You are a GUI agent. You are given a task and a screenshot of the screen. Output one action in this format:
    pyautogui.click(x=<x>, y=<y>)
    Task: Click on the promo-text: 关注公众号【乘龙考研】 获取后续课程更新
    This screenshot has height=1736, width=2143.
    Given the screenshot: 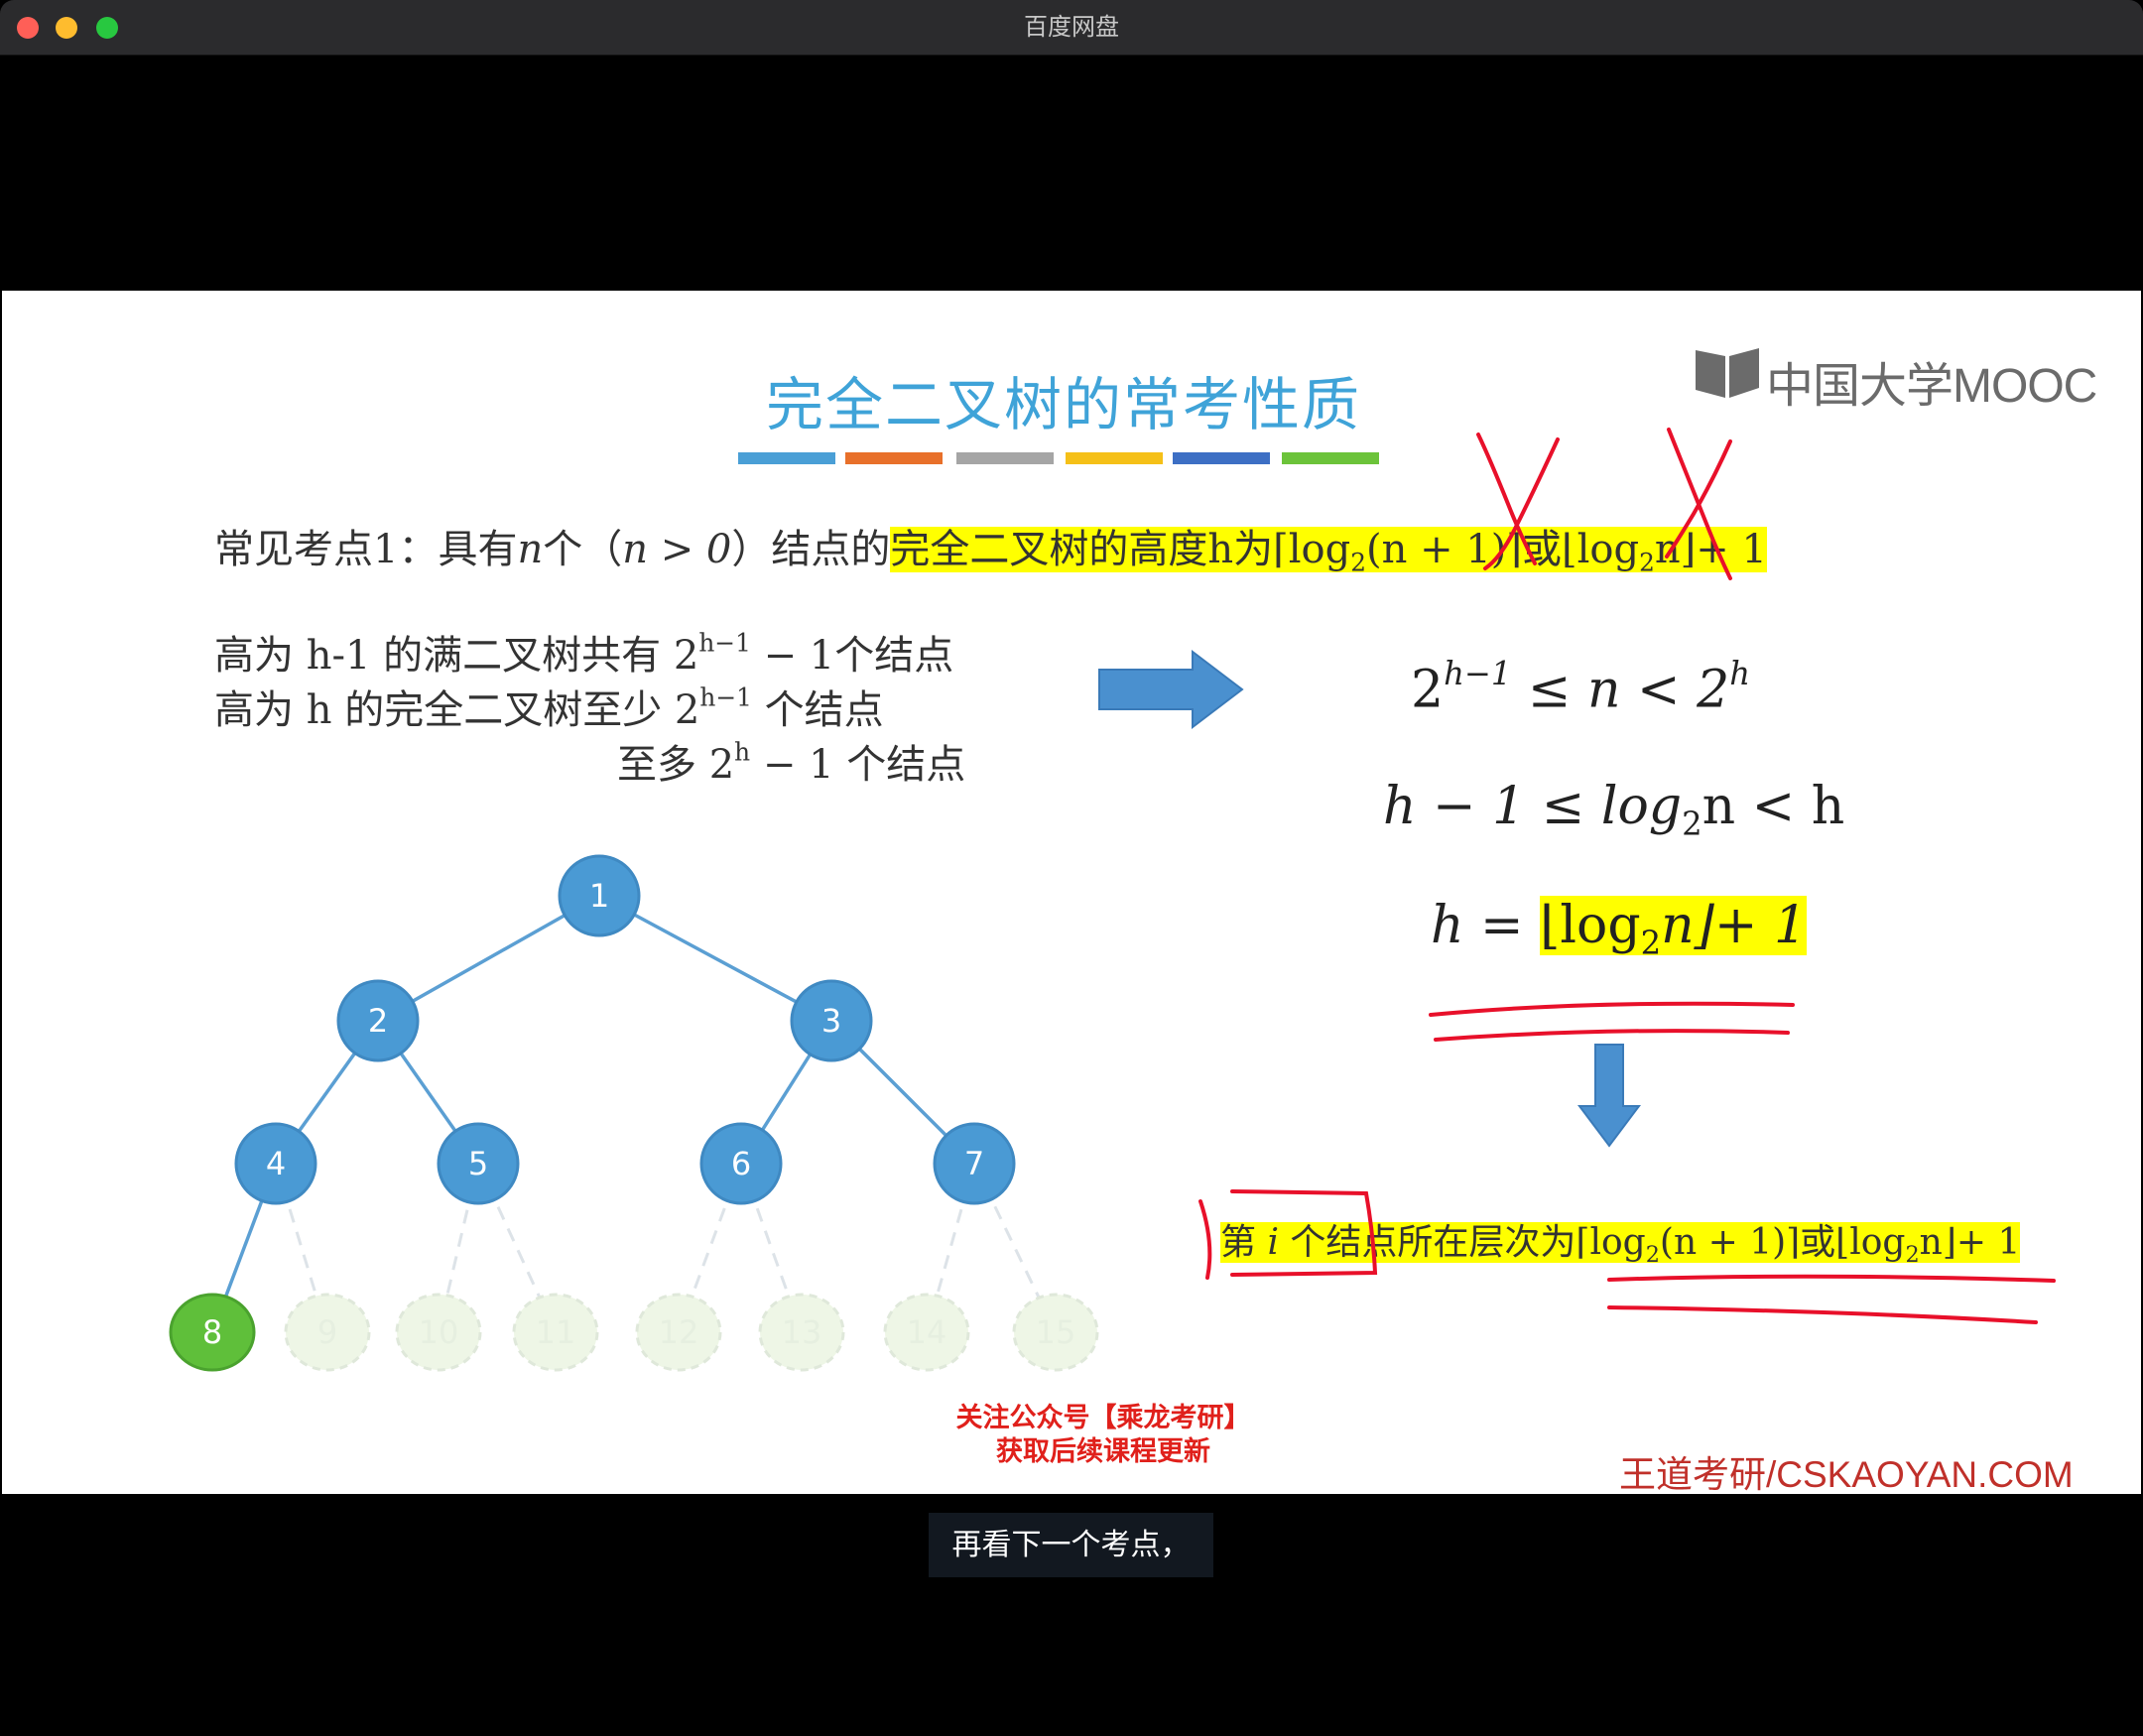 What is the action you would take?
    pyautogui.click(x=1103, y=1435)
    